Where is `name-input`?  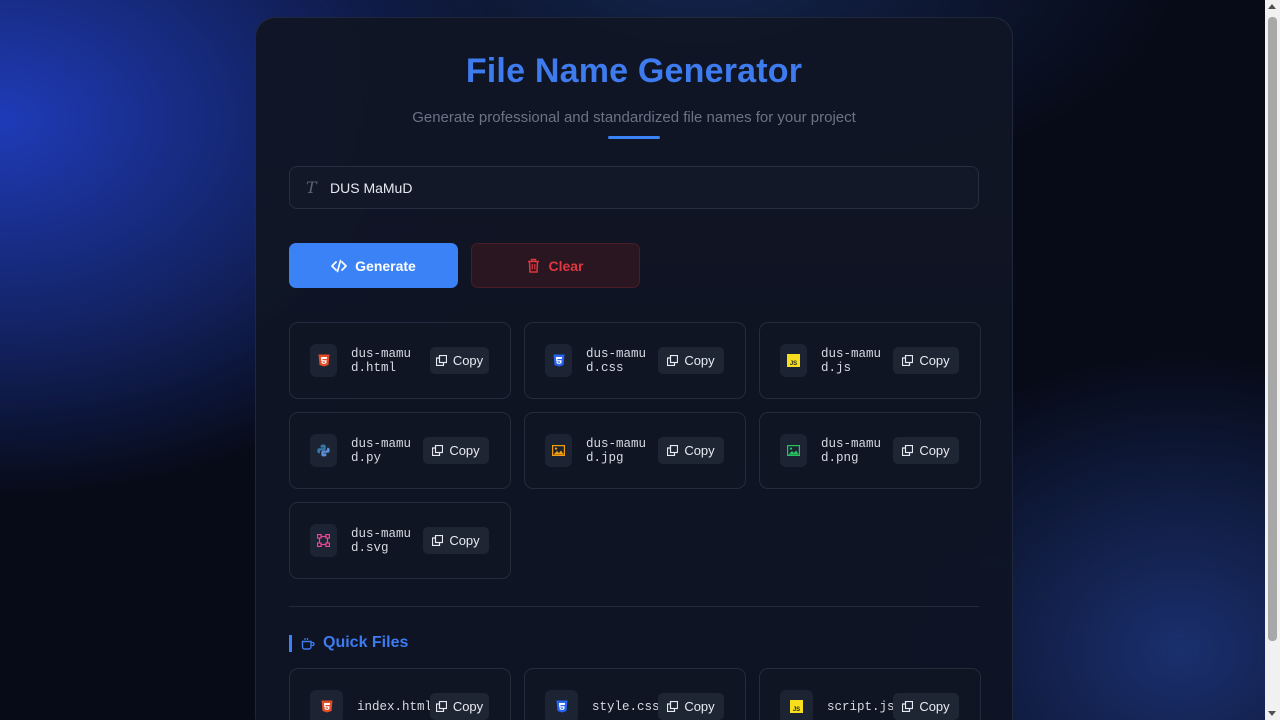 name-input is located at coordinates (630, 187).